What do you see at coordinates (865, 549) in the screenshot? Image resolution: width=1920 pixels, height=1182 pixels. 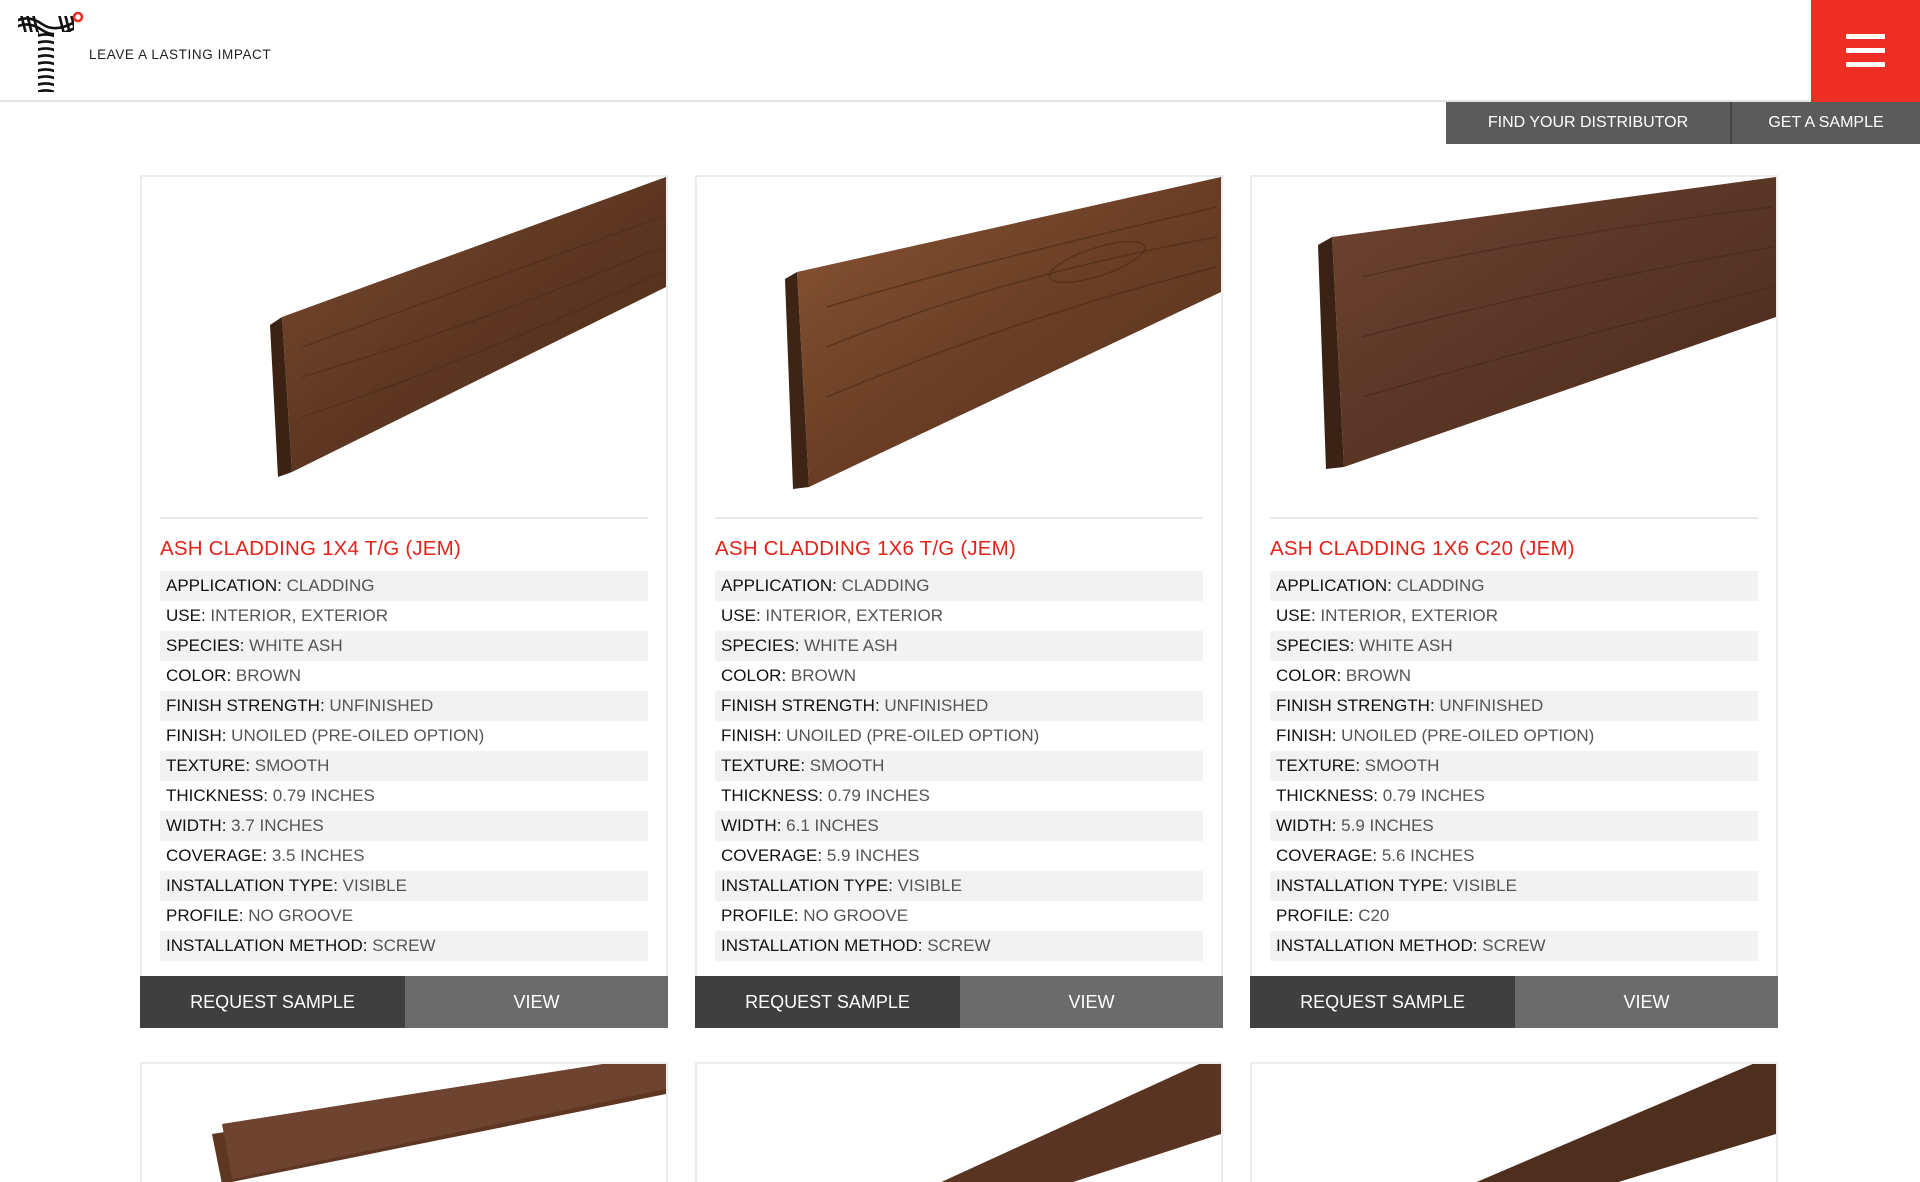 I see `product-title: ASH CLADDING 1X6 T/G (JEM)` at bounding box center [865, 549].